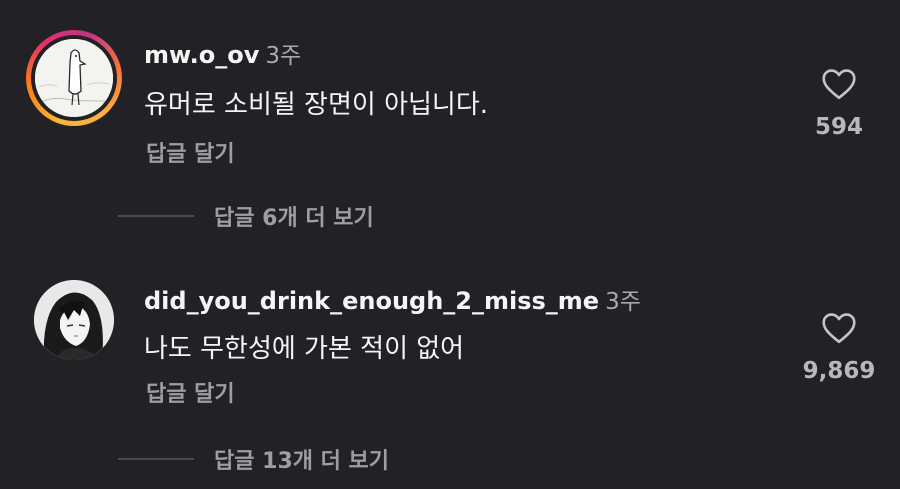 The width and height of the screenshot is (900, 489). I want to click on like-area: 9,869, so click(839, 348).